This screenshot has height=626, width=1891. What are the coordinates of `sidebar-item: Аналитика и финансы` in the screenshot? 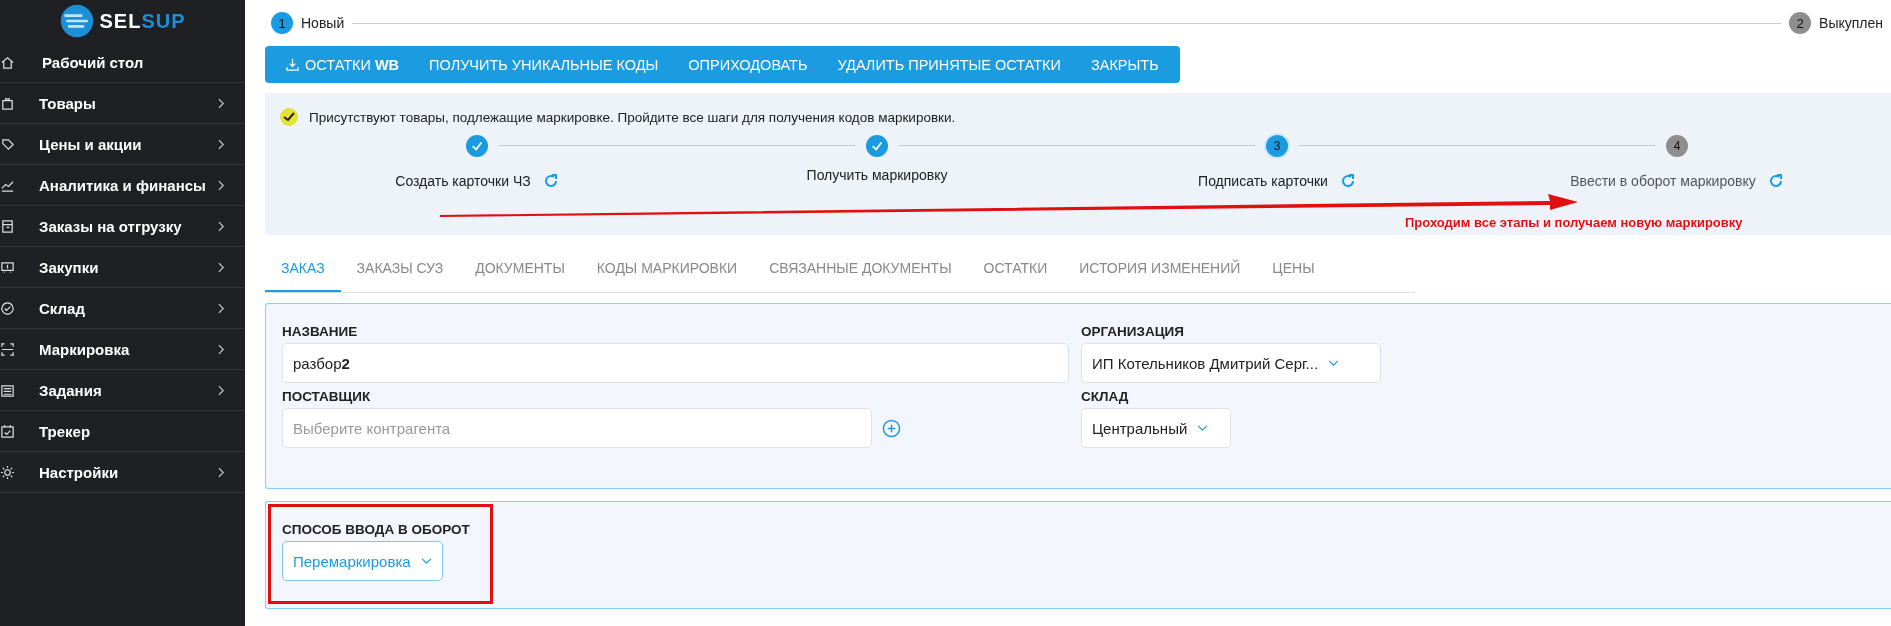 It's located at (122, 185).